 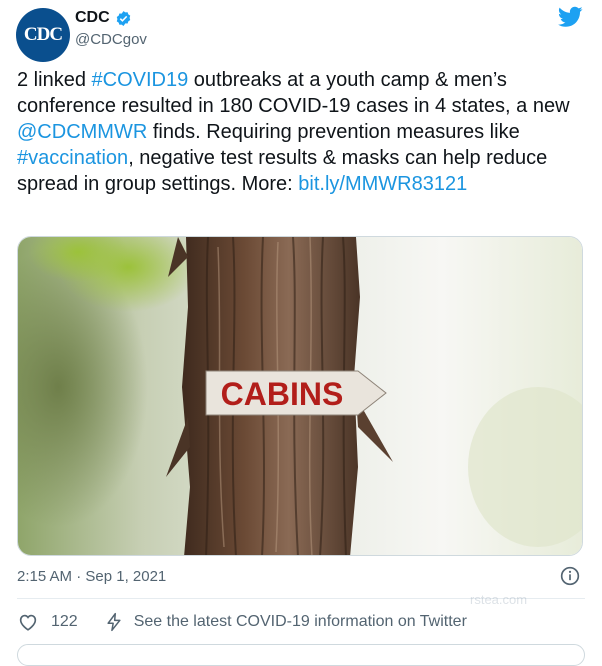 I want to click on verified-badge-icon, so click(x=123, y=18).